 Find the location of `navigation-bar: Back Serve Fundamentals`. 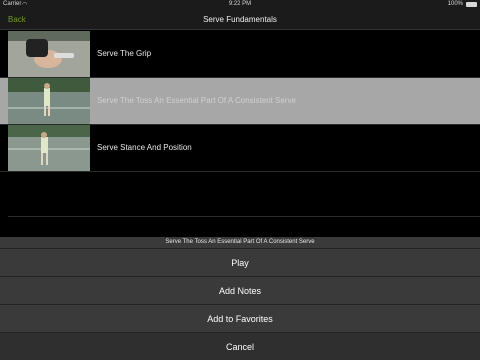

navigation-bar: Back Serve Fundamentals is located at coordinates (240, 20).